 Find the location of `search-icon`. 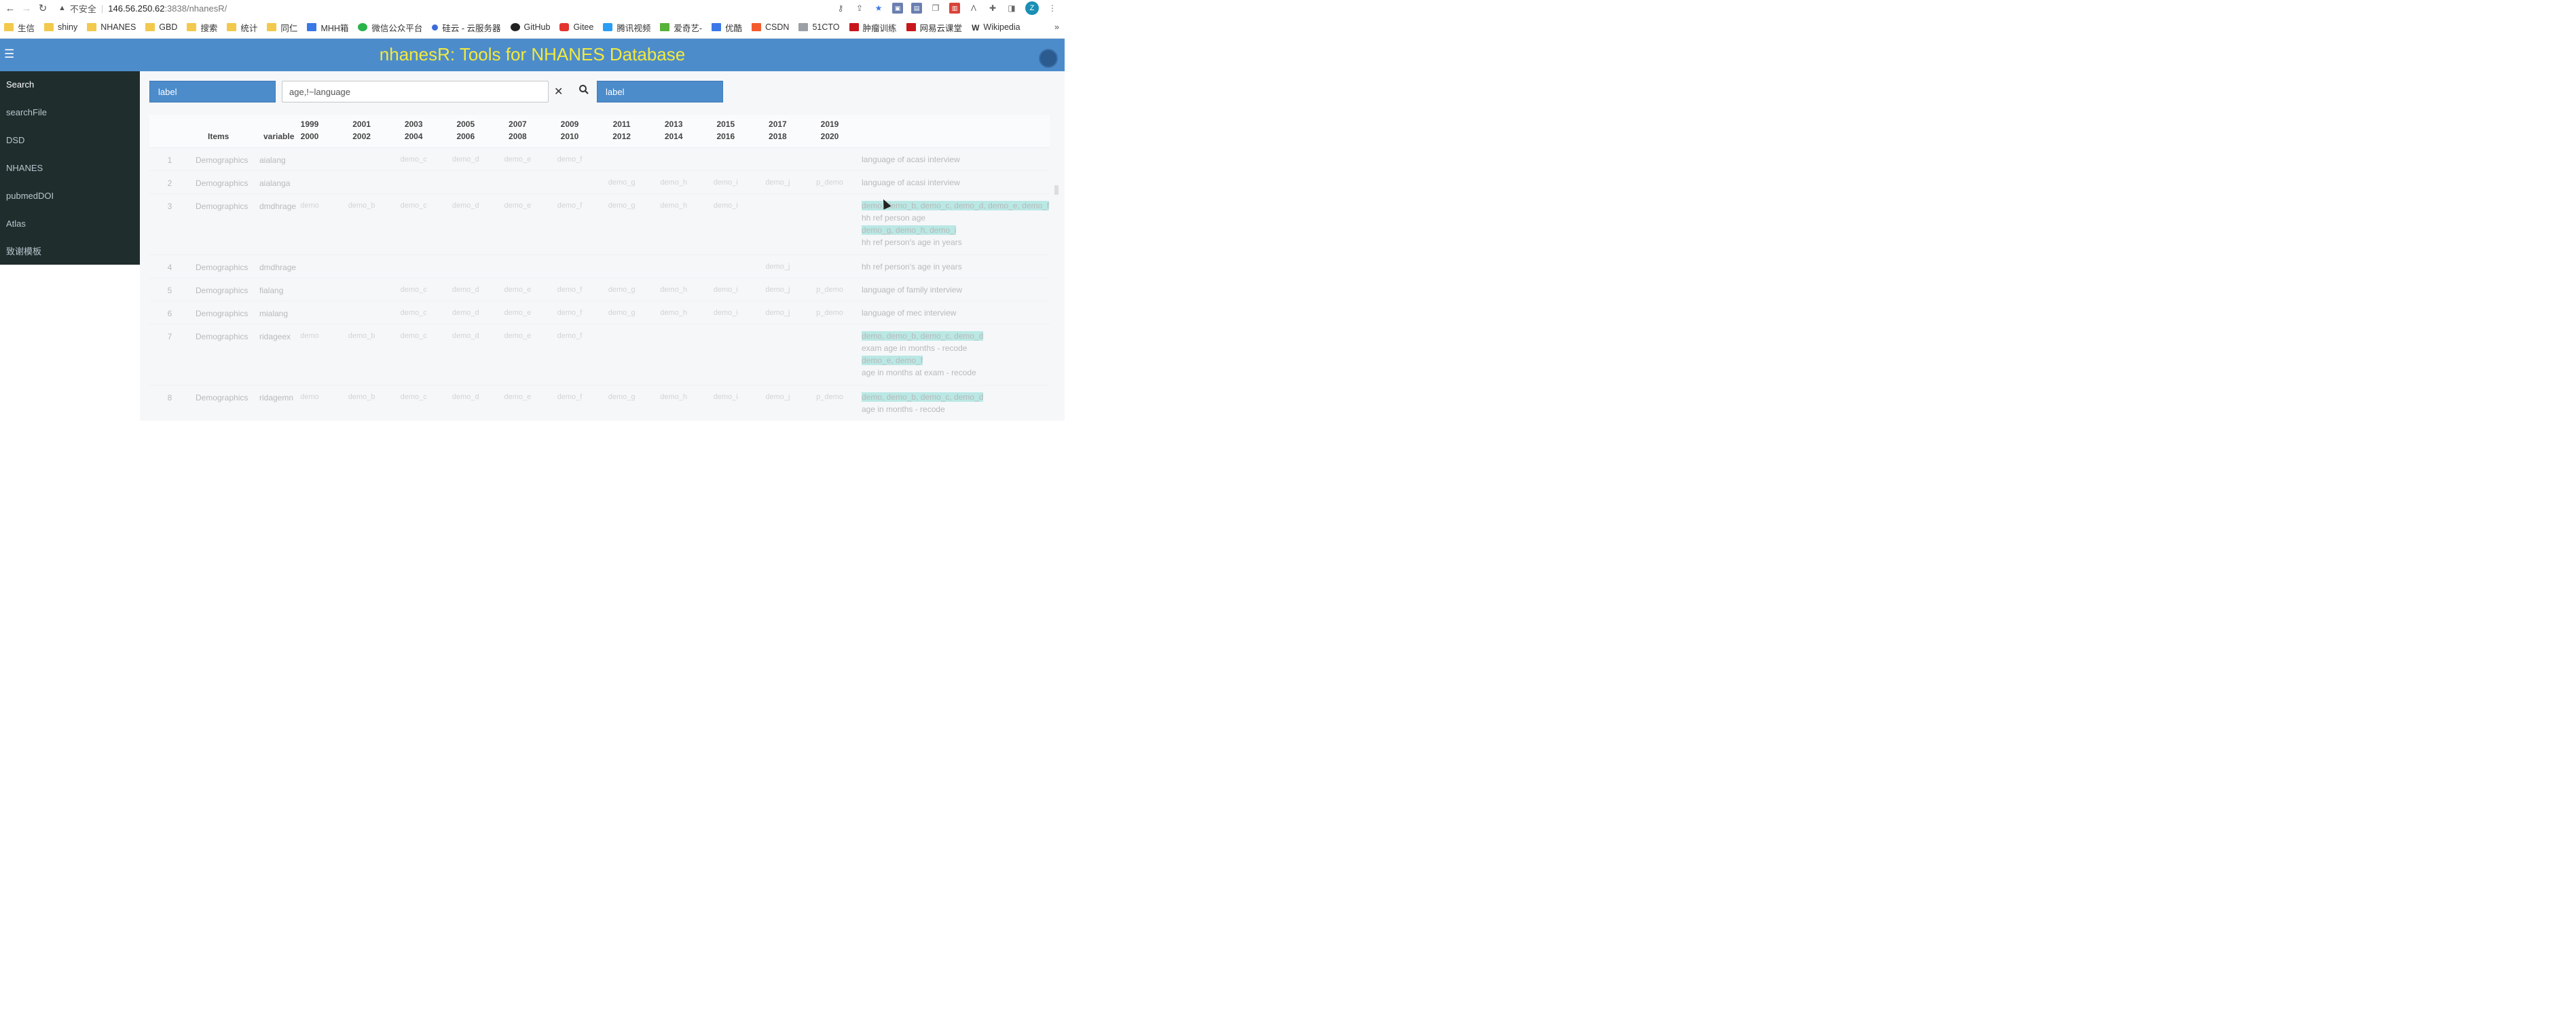

search-icon is located at coordinates (583, 91).